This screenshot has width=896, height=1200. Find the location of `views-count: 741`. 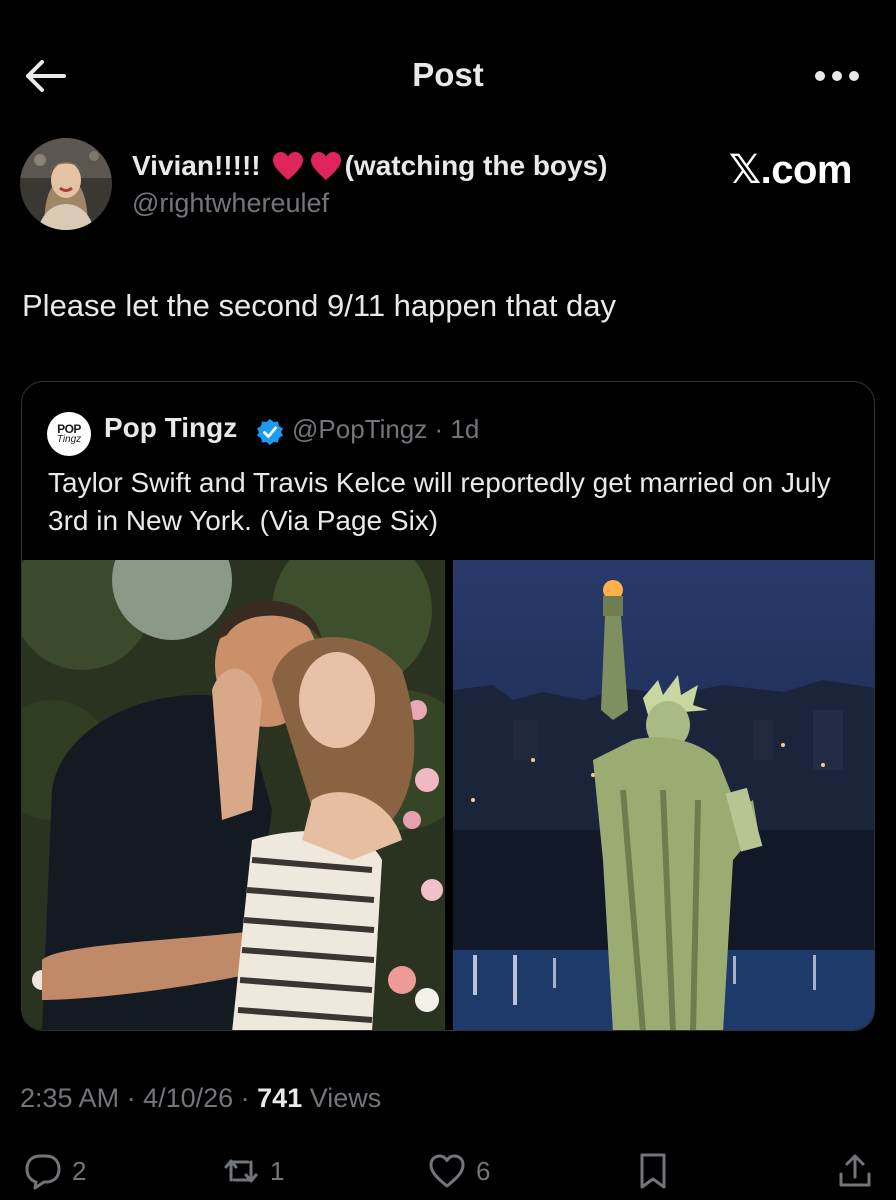

views-count: 741 is located at coordinates (280, 1098).